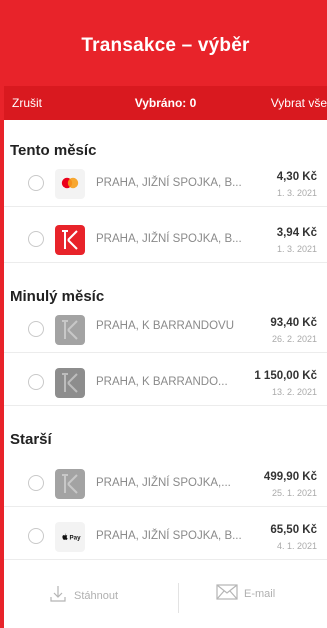  I want to click on mail-icon, so click(227, 593).